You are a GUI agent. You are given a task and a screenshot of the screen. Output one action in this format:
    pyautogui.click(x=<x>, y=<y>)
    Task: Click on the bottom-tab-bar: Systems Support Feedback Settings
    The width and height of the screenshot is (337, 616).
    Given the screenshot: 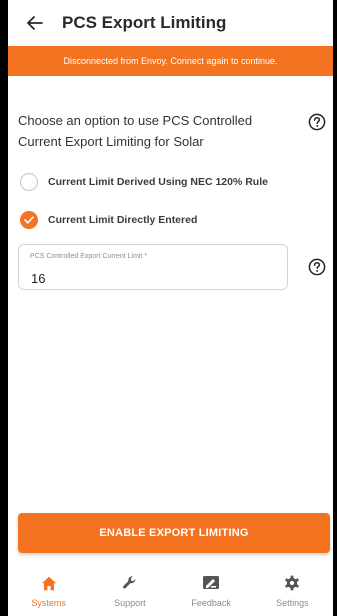 What is the action you would take?
    pyautogui.click(x=170, y=590)
    